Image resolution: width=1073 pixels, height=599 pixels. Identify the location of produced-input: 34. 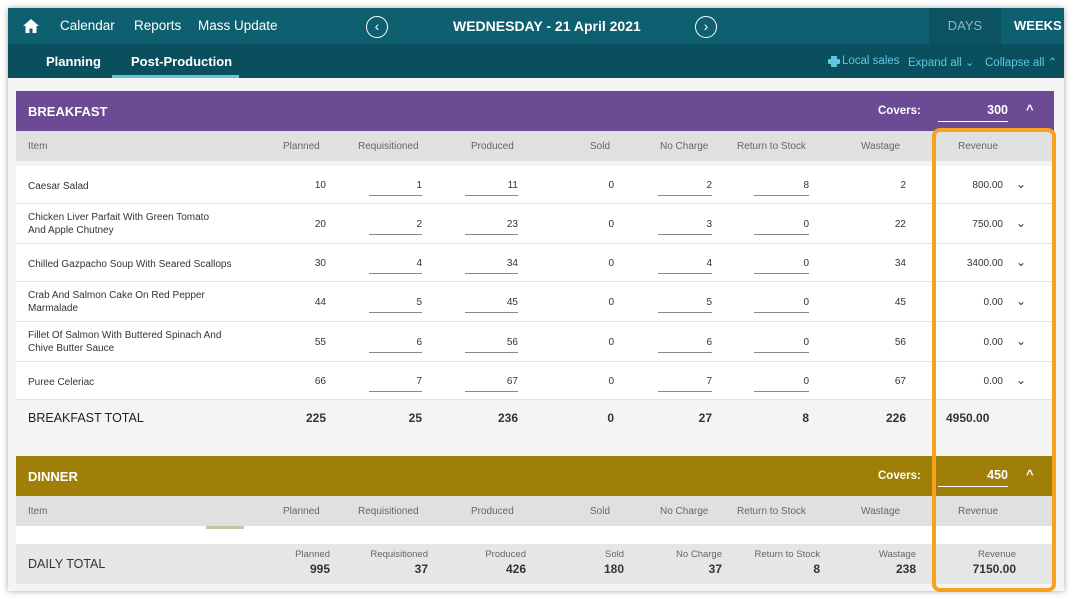
(491, 266).